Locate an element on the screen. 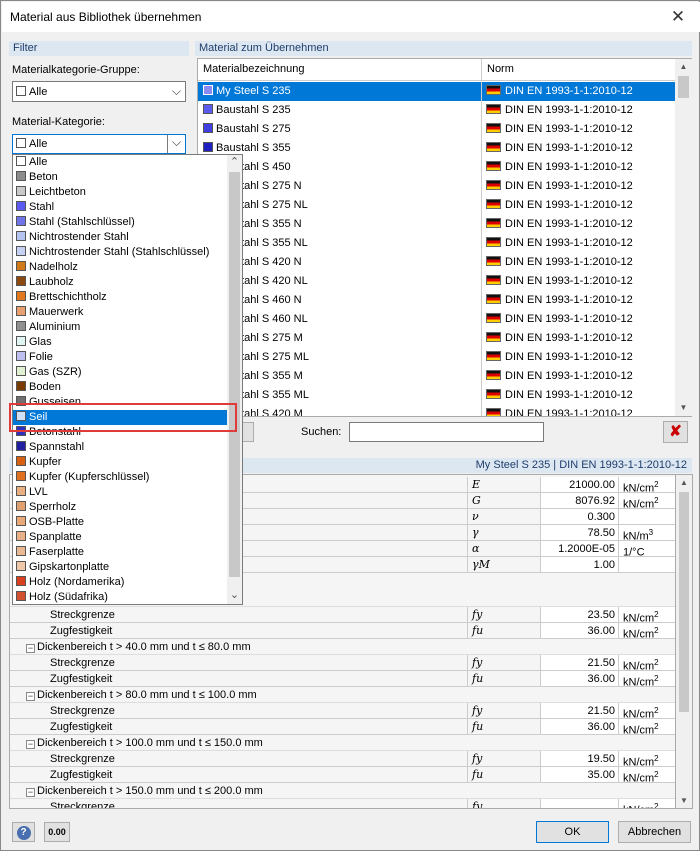  table-row: Baustahl S 420 M DIN EN 1993-1-1:2010-12 is located at coordinates (436, 410).